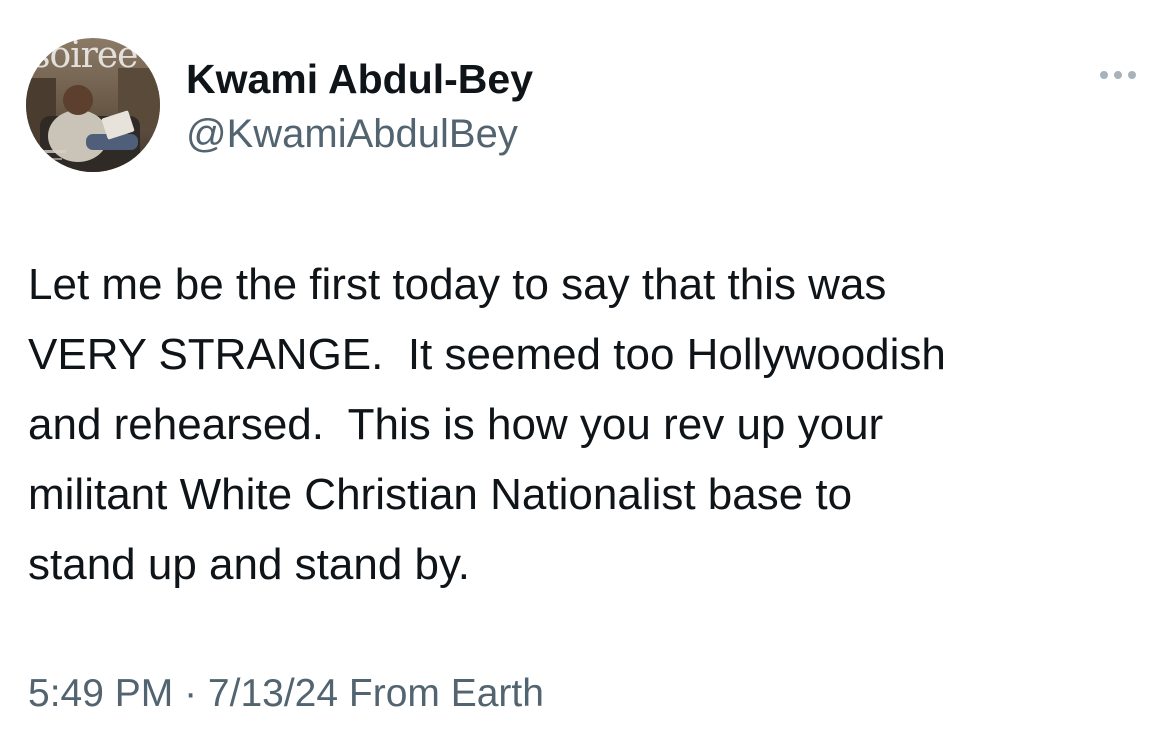  I want to click on avatar-logo-text: soiree, so click(85, 56).